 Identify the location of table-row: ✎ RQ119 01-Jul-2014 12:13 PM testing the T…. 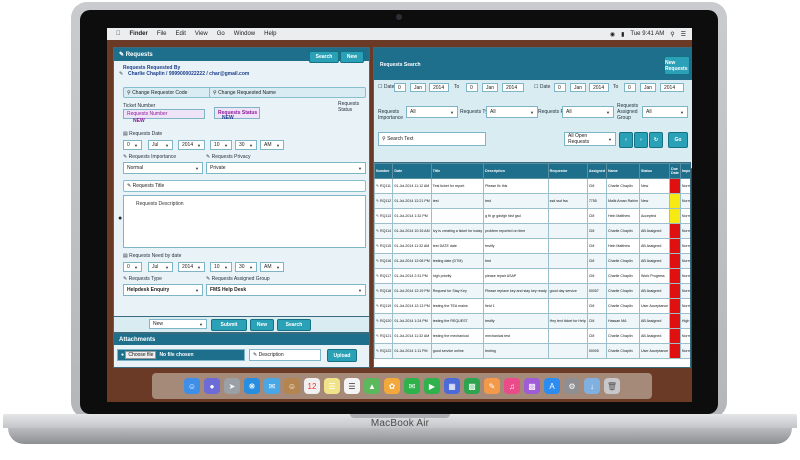
(532, 306).